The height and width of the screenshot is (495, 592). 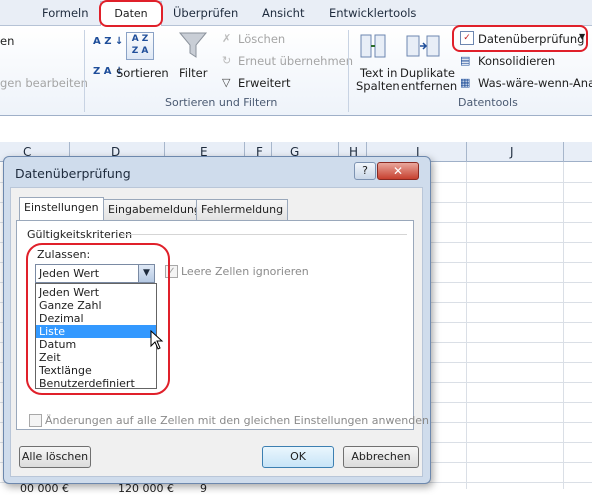 I want to click on zulassen-combobox: Jeden Wert, so click(x=95, y=273).